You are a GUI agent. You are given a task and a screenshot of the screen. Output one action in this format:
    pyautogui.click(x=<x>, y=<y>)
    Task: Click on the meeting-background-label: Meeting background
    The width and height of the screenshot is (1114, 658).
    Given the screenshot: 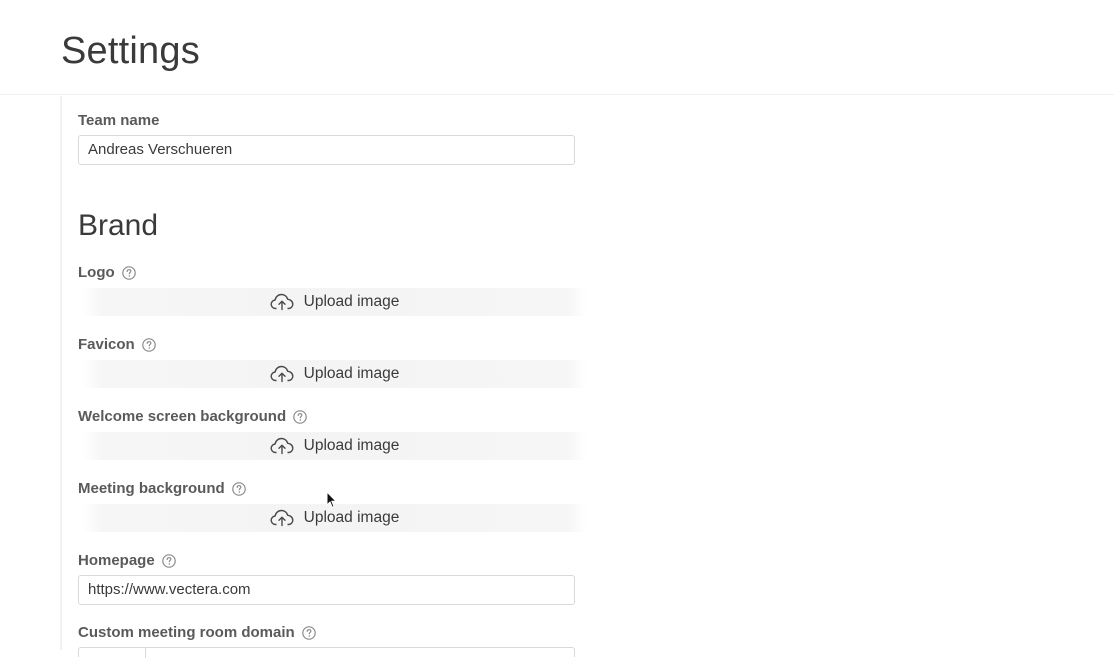 What is the action you would take?
    pyautogui.click(x=162, y=489)
    